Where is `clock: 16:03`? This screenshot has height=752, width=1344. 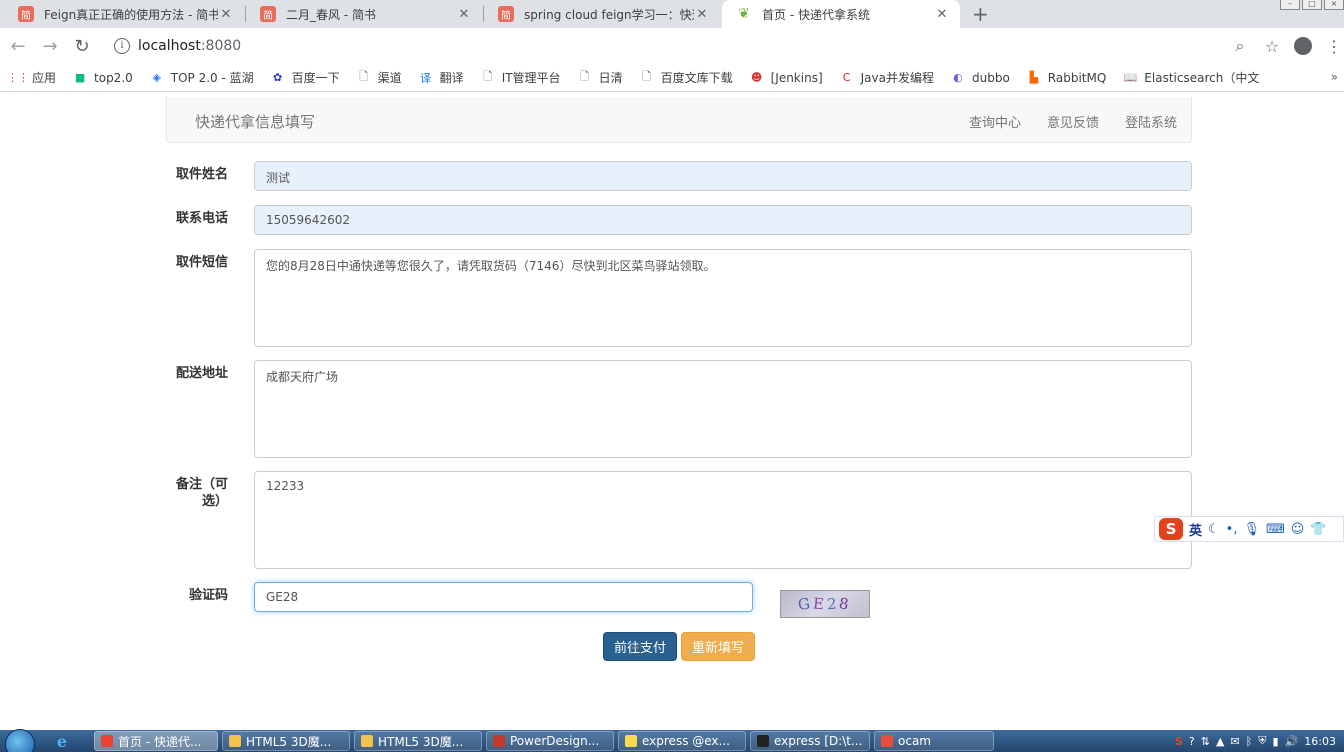 clock: 16:03 is located at coordinates (1320, 741).